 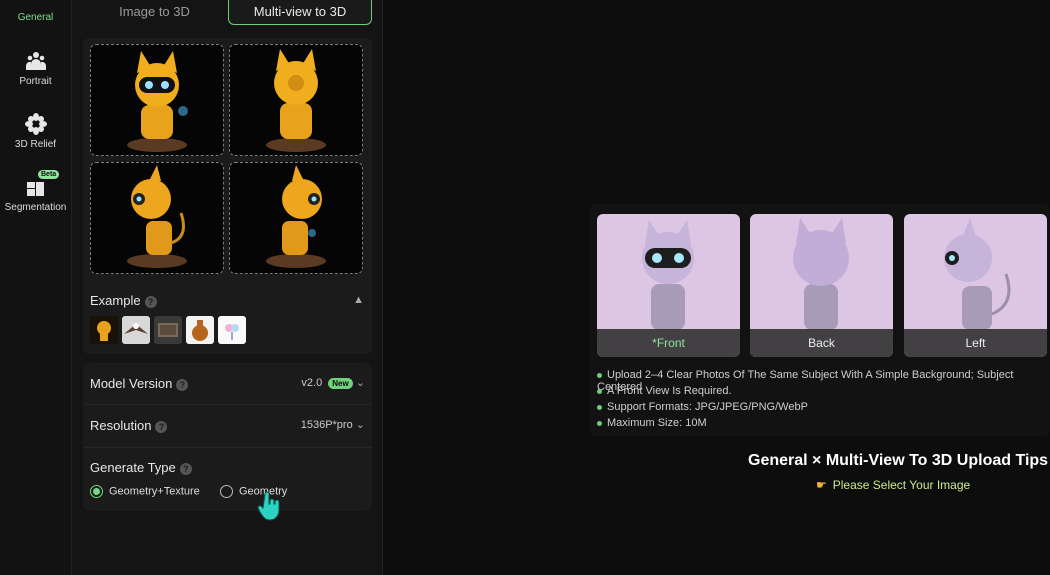 I want to click on sidebar-item-general: General, so click(x=35, y=14).